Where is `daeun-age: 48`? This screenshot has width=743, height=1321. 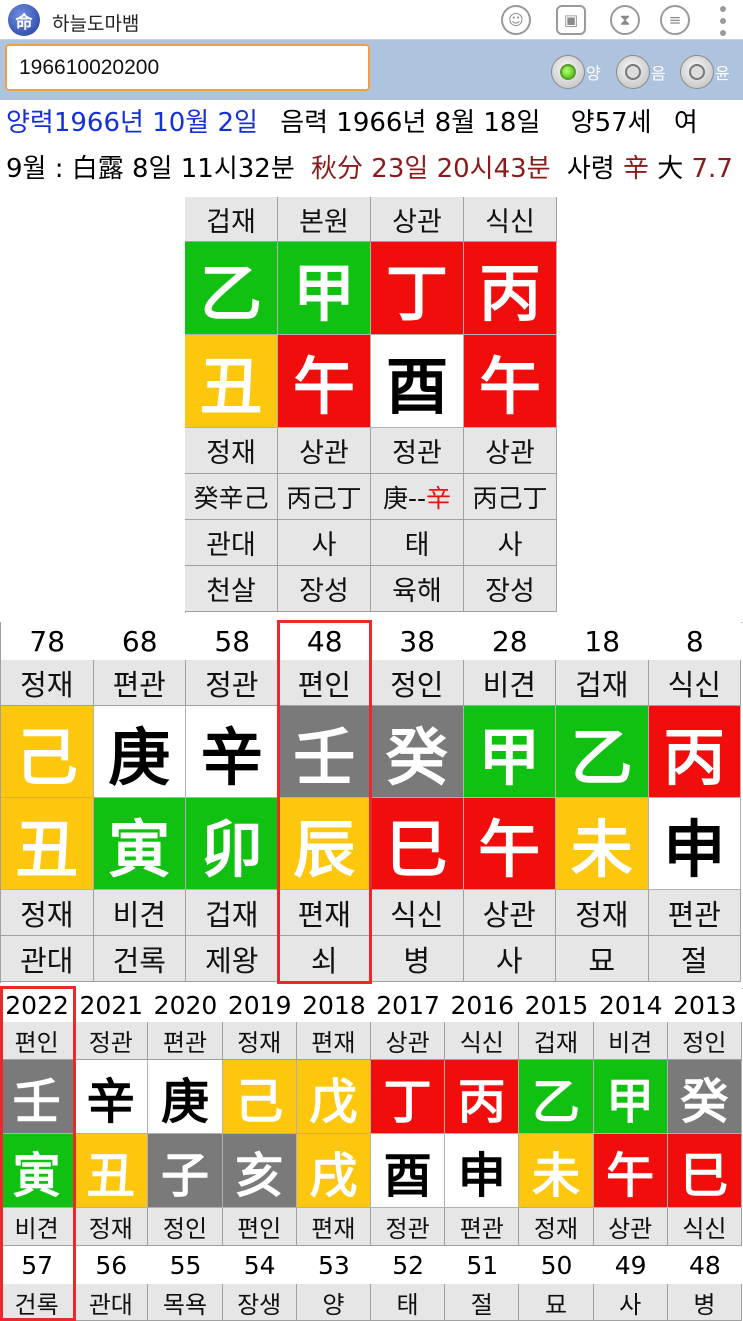 daeun-age: 48 is located at coordinates (324, 641).